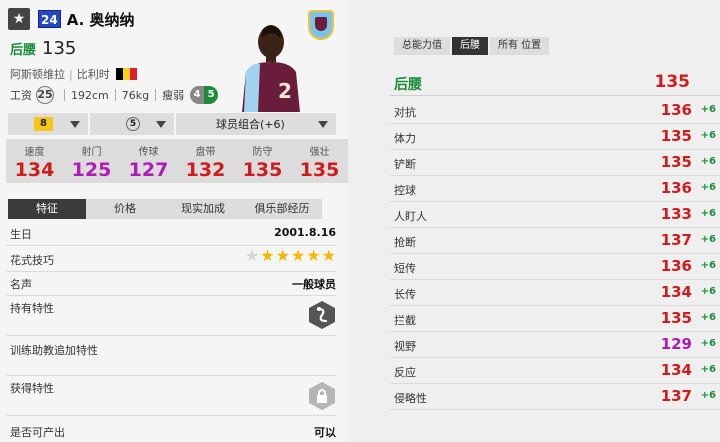  What do you see at coordinates (422, 46) in the screenshot?
I see `tab-overall: 总能力值` at bounding box center [422, 46].